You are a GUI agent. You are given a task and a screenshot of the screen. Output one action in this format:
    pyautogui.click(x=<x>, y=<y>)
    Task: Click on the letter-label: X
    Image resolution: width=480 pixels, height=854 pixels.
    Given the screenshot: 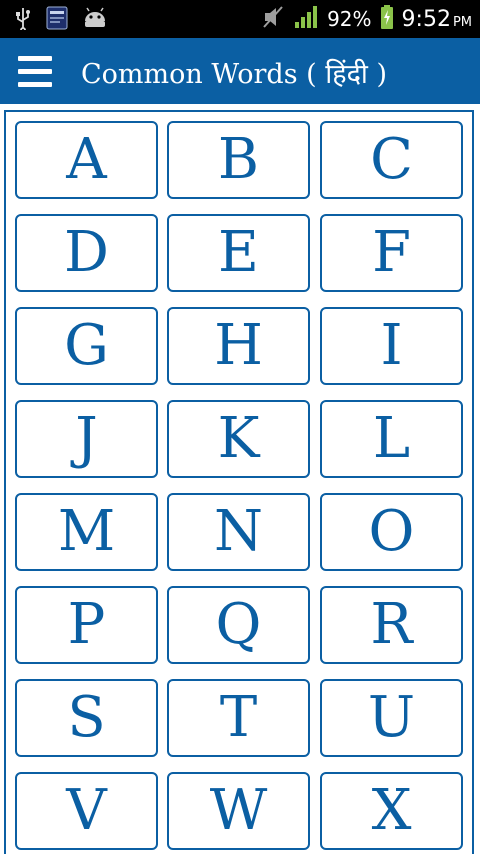 What is the action you would take?
    pyautogui.click(x=391, y=810)
    